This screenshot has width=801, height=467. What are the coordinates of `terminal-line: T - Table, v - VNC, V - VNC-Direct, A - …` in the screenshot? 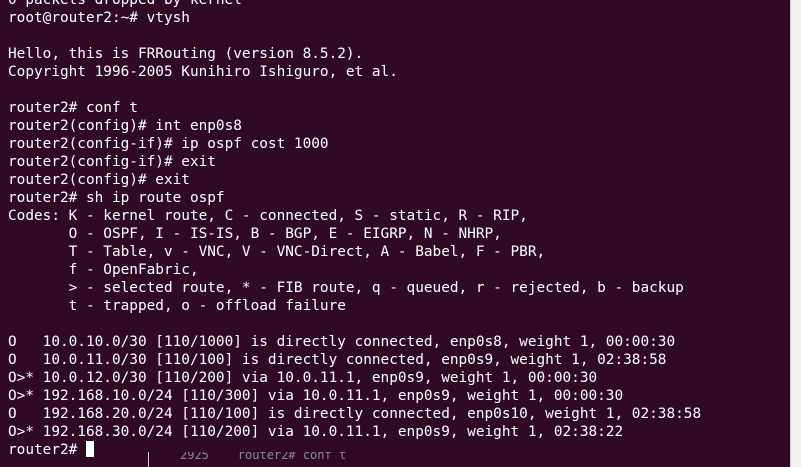 It's located at (277, 252).